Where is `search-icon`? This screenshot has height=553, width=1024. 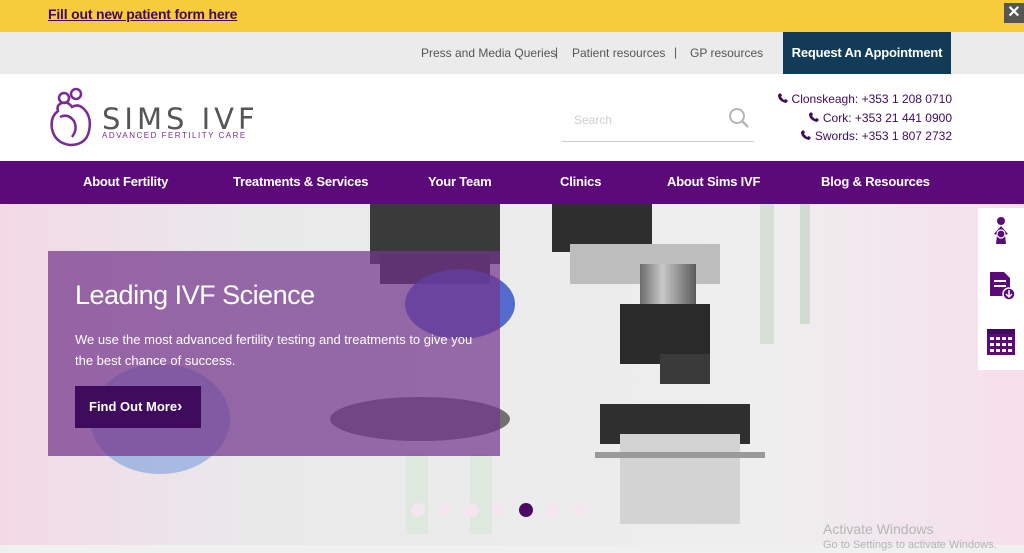
search-icon is located at coordinates (739, 118).